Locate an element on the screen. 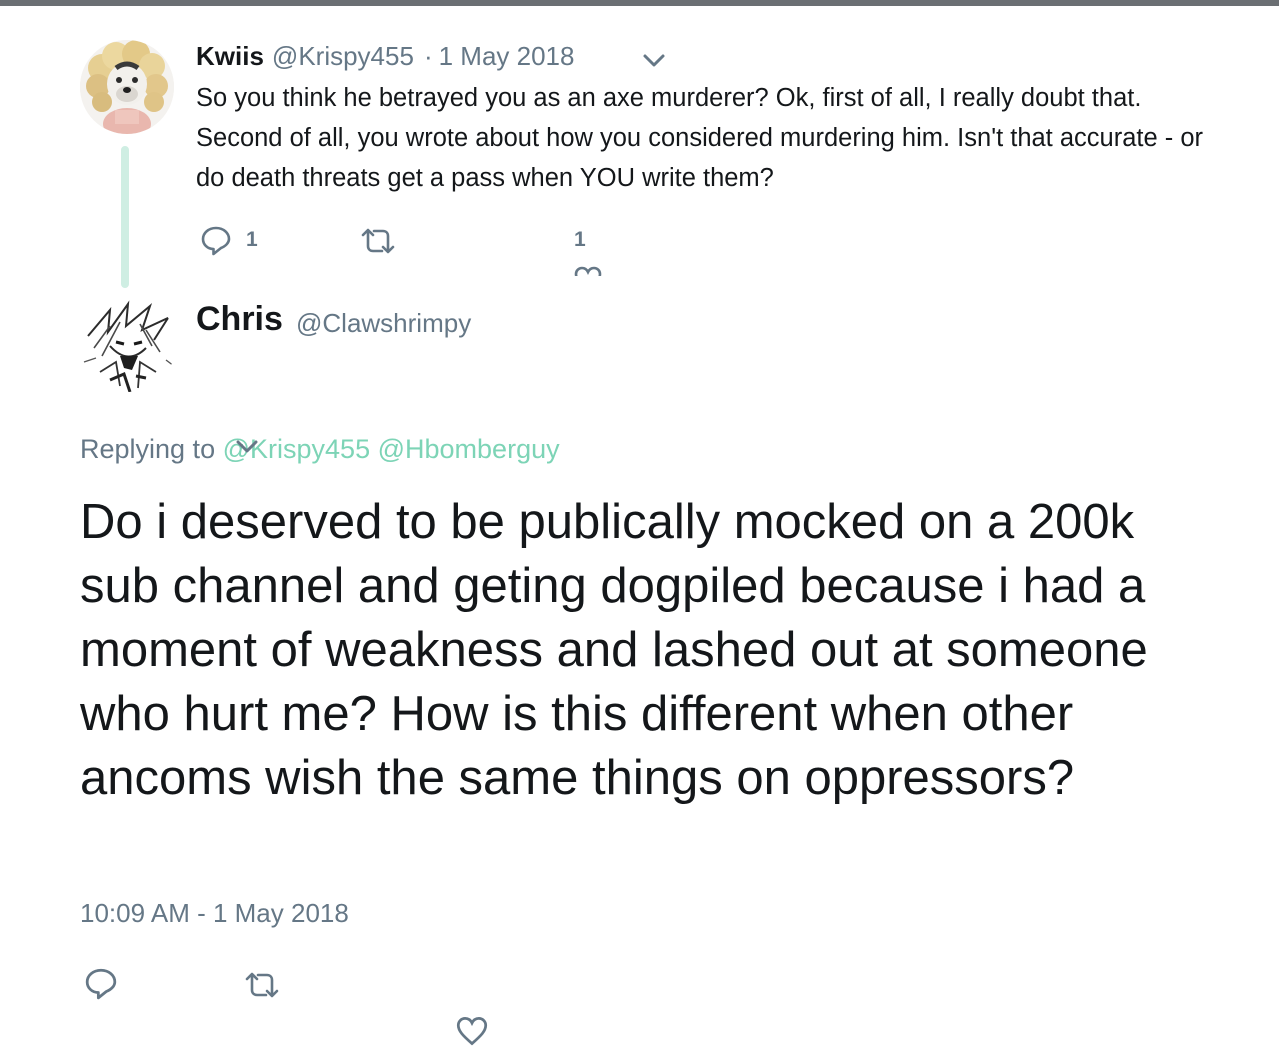 This screenshot has width=1279, height=1060. main-author-handle: @Clawshrimpy is located at coordinates (383, 323).